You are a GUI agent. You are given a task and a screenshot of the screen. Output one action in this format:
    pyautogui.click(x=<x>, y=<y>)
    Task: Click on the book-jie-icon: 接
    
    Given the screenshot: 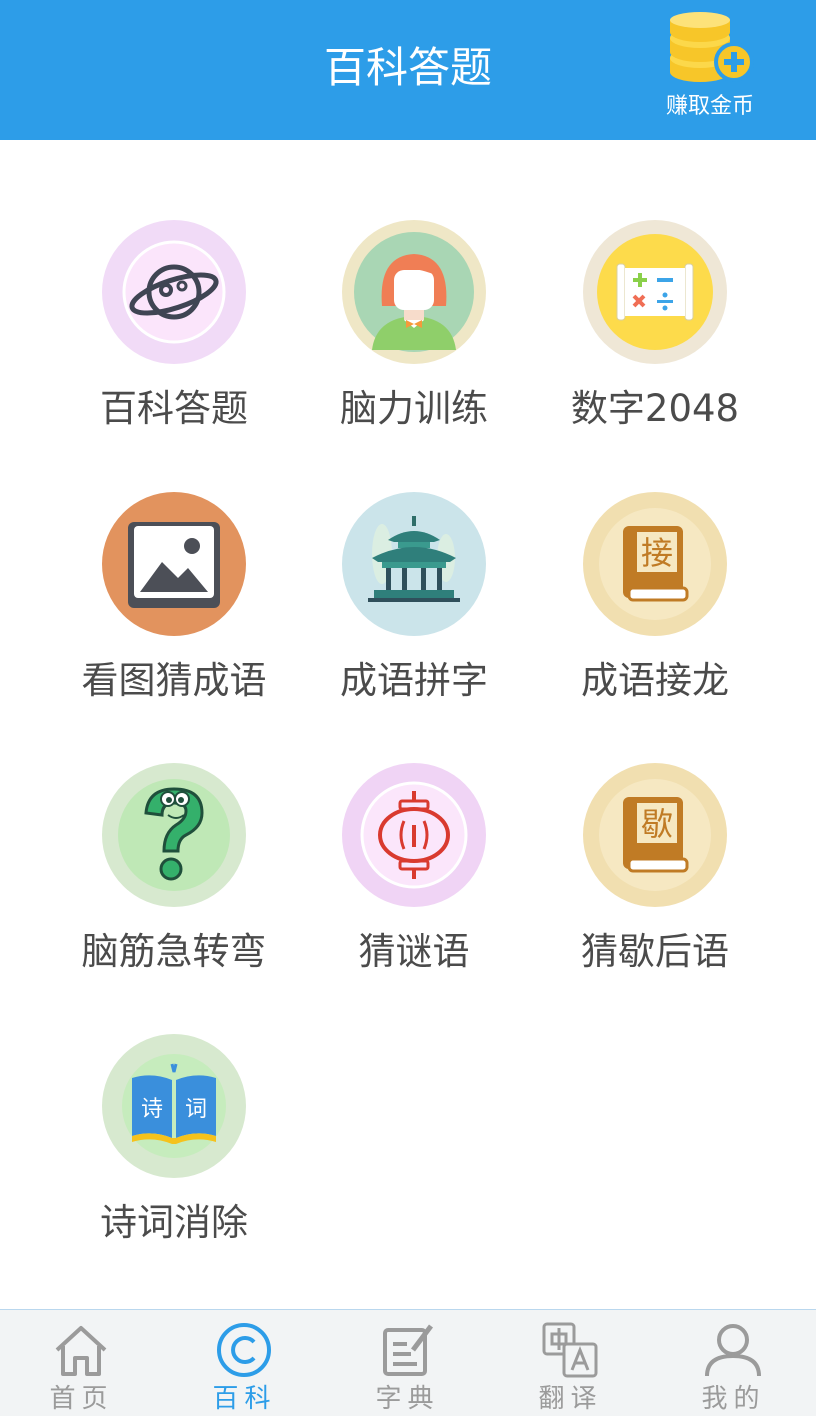 What is the action you would take?
    pyautogui.click(x=655, y=564)
    